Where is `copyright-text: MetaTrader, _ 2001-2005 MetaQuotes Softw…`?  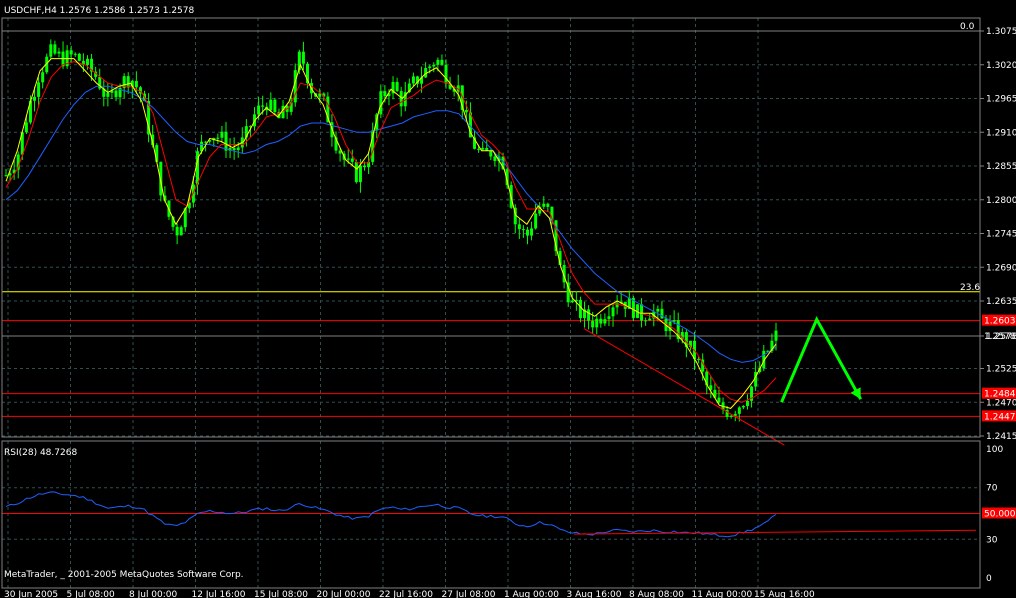 copyright-text: MetaTrader, _ 2001-2005 MetaQuotes Softw… is located at coordinates (124, 575).